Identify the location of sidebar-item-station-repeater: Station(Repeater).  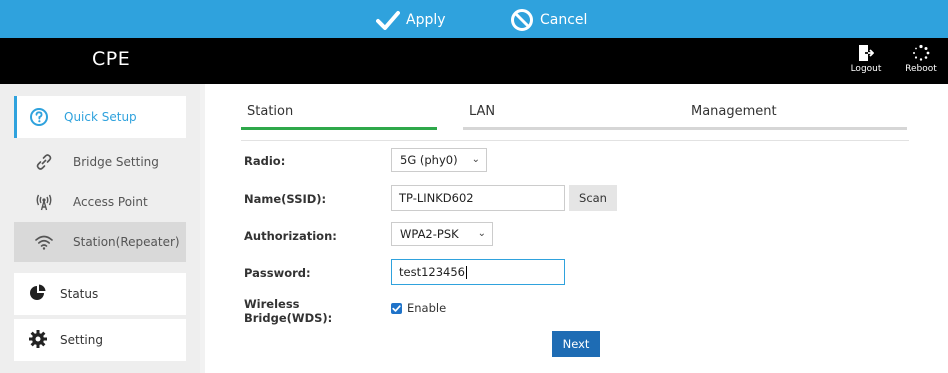
(100, 242).